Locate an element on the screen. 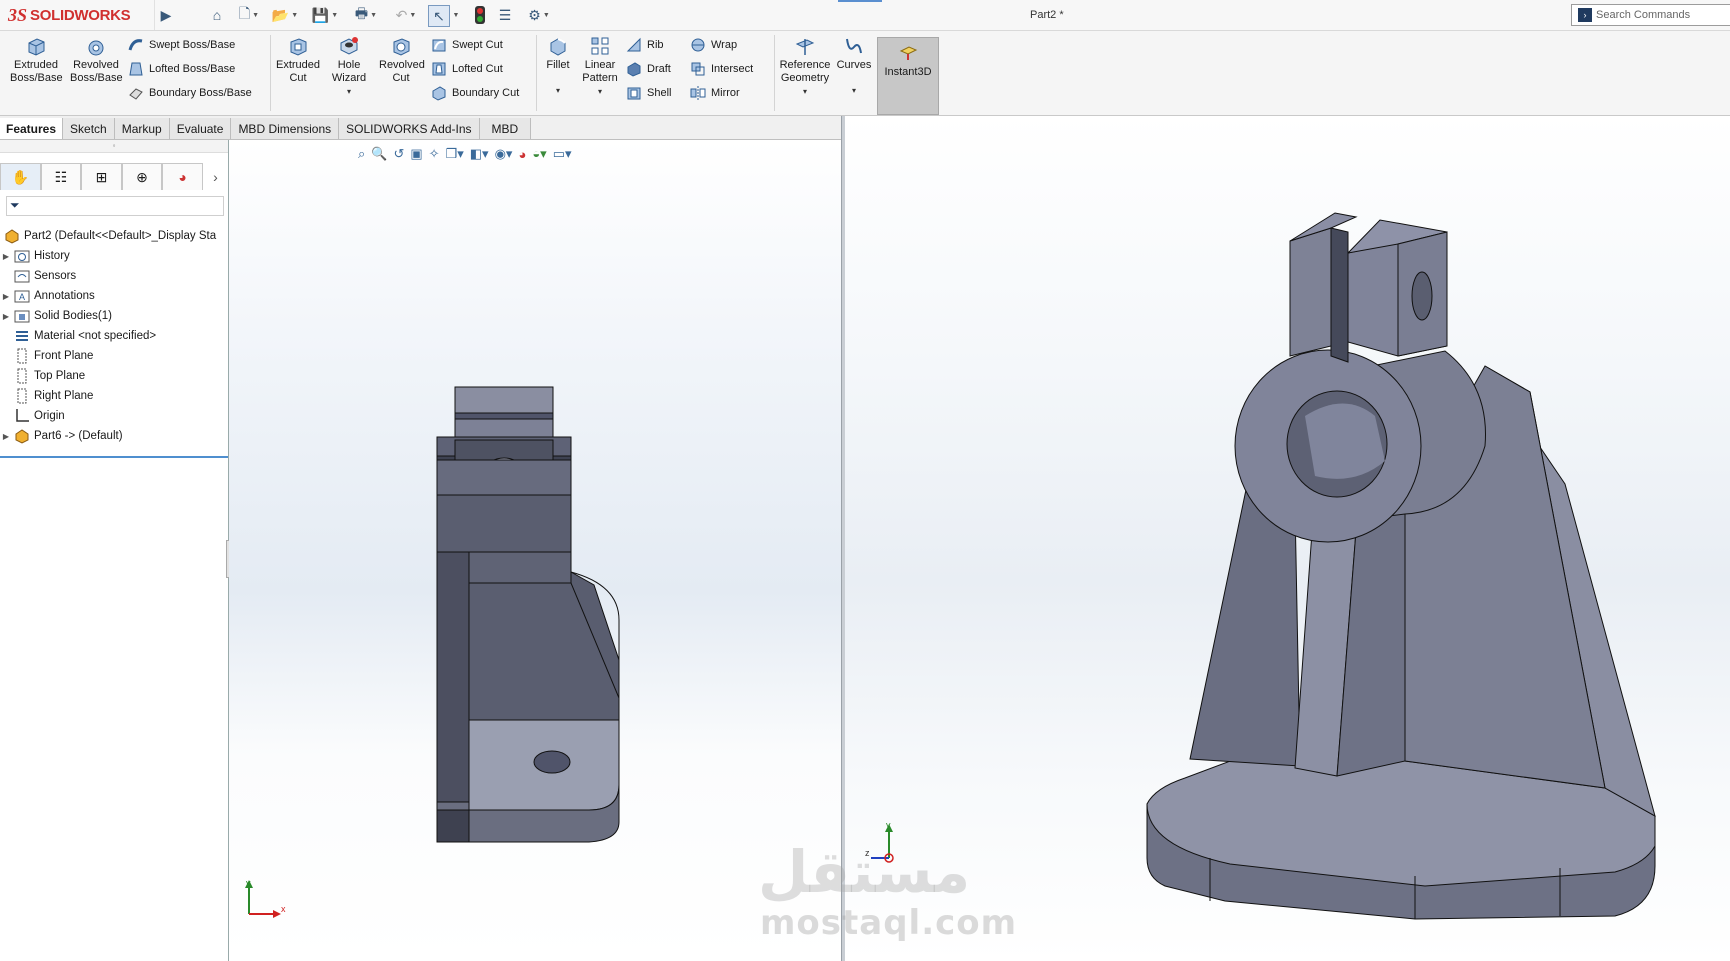 The image size is (1730, 961). extruded-cut-button: Extruded Cut is located at coordinates (298, 60).